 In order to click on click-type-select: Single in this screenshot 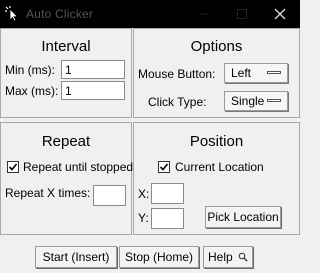, I will do `click(256, 101)`.